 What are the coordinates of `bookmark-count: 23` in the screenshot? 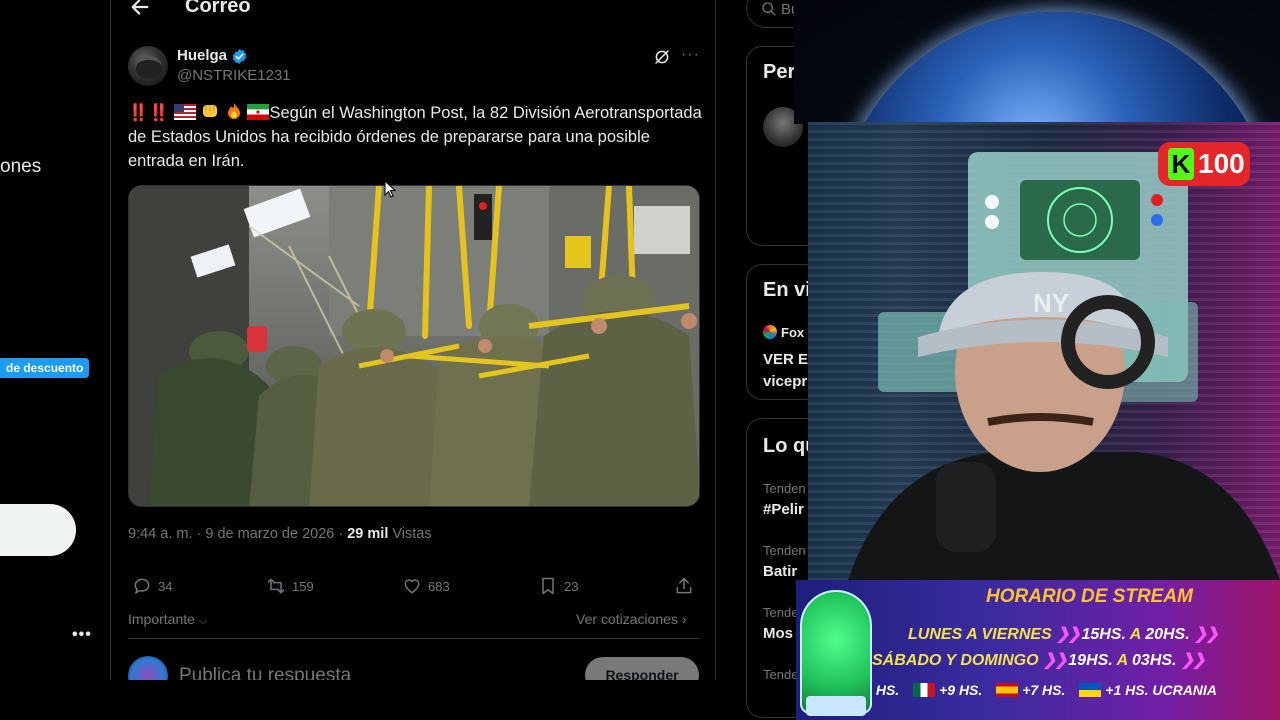 It's located at (571, 586).